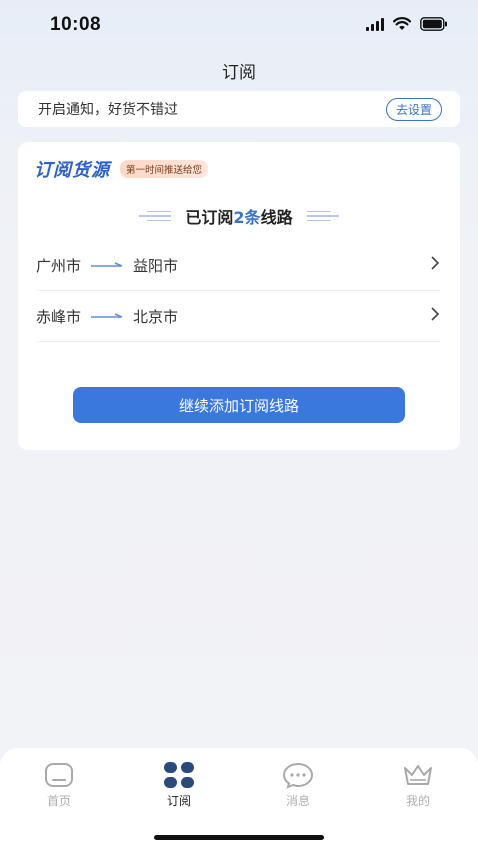 The height and width of the screenshot is (850, 478). What do you see at coordinates (297, 801) in the screenshot?
I see `tab-messages-label: 消息` at bounding box center [297, 801].